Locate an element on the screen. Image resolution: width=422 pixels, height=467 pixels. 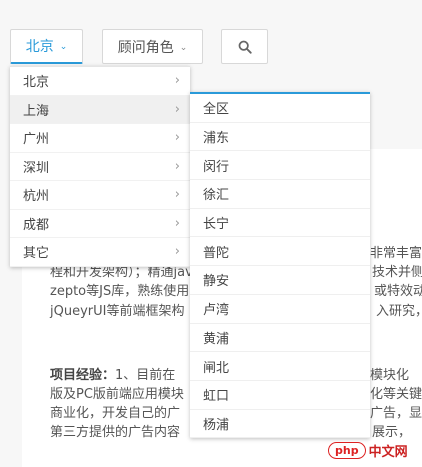
city-item-label: 其它 is located at coordinates (36, 254).